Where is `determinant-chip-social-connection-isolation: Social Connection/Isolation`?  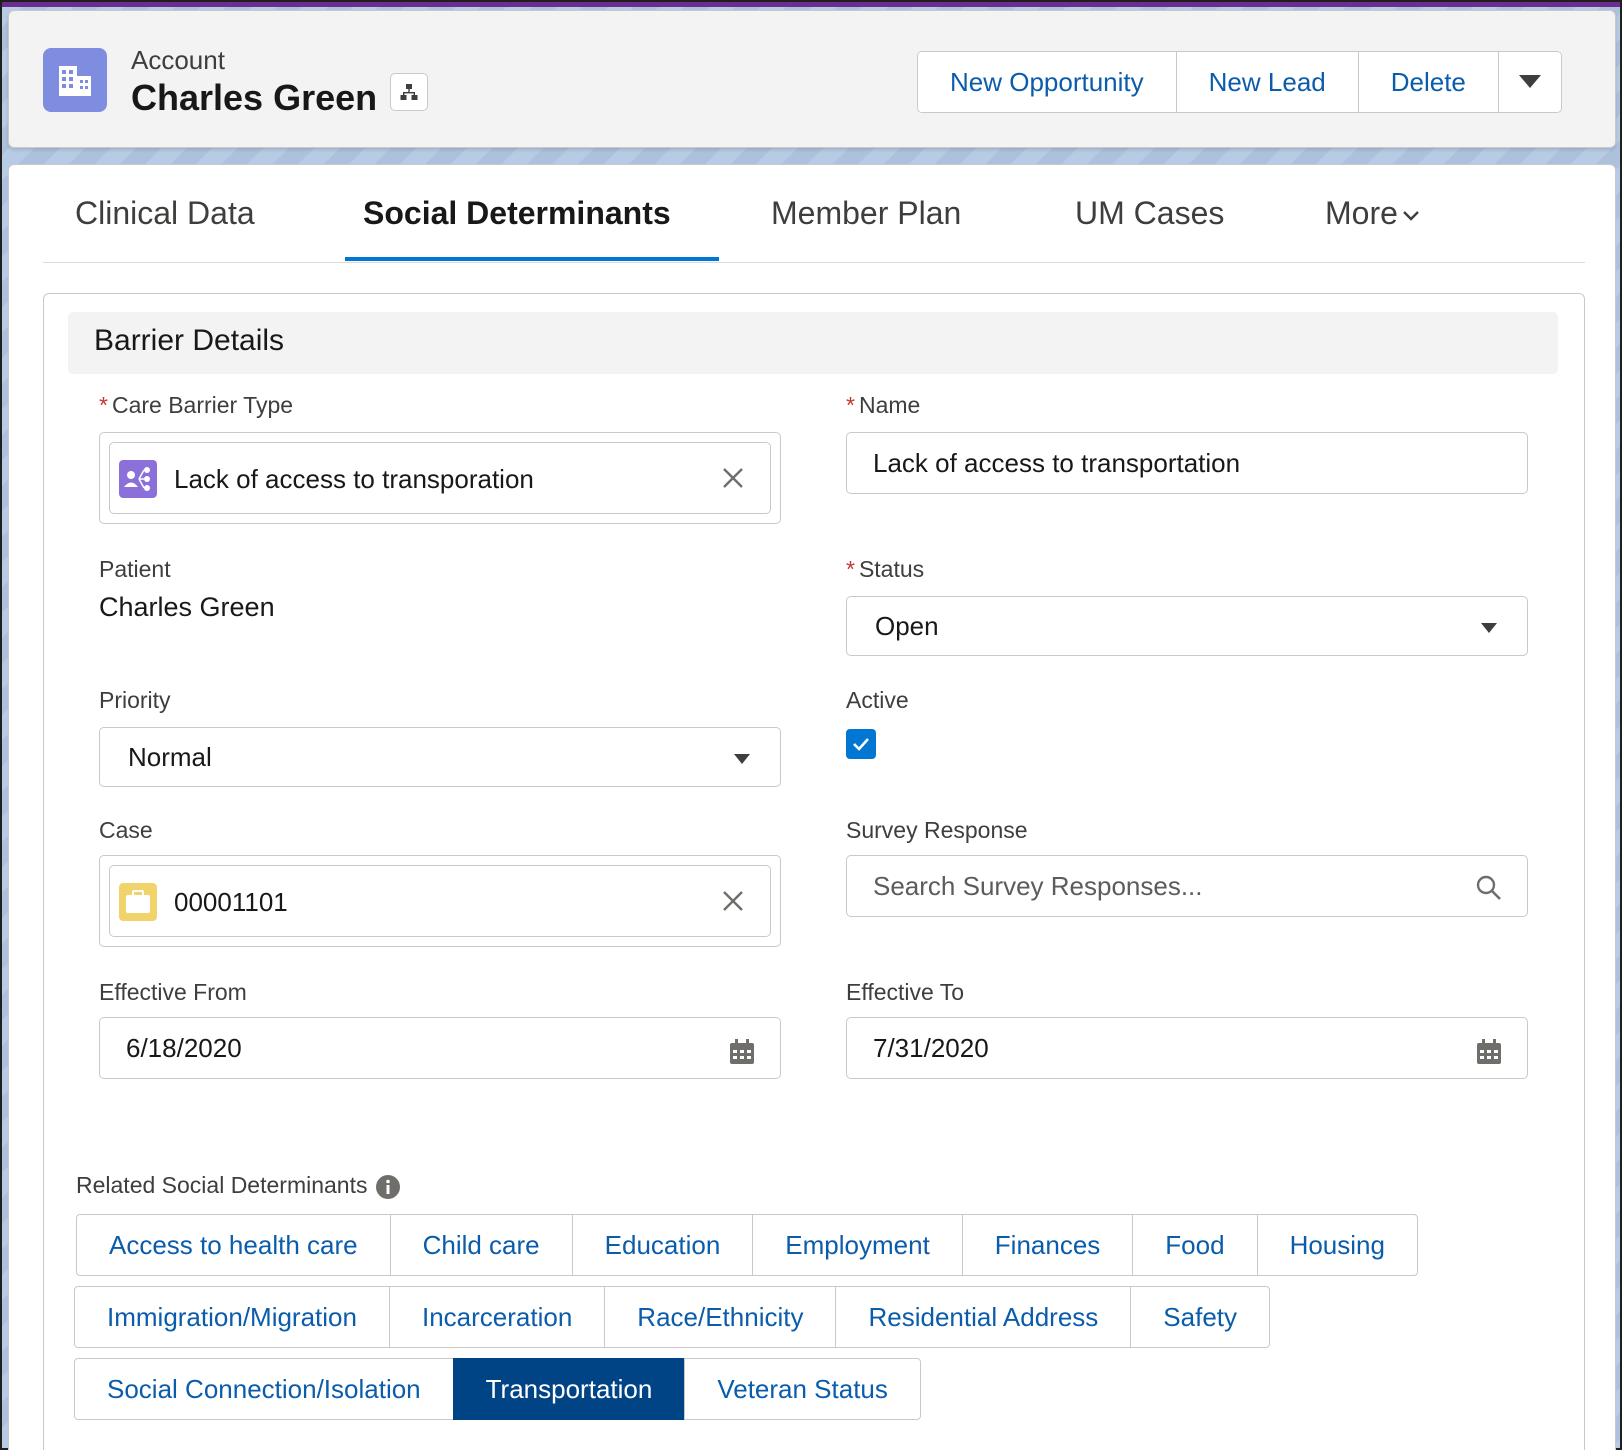
determinant-chip-social-connection-isolation: Social Connection/Isolation is located at coordinates (264, 1389).